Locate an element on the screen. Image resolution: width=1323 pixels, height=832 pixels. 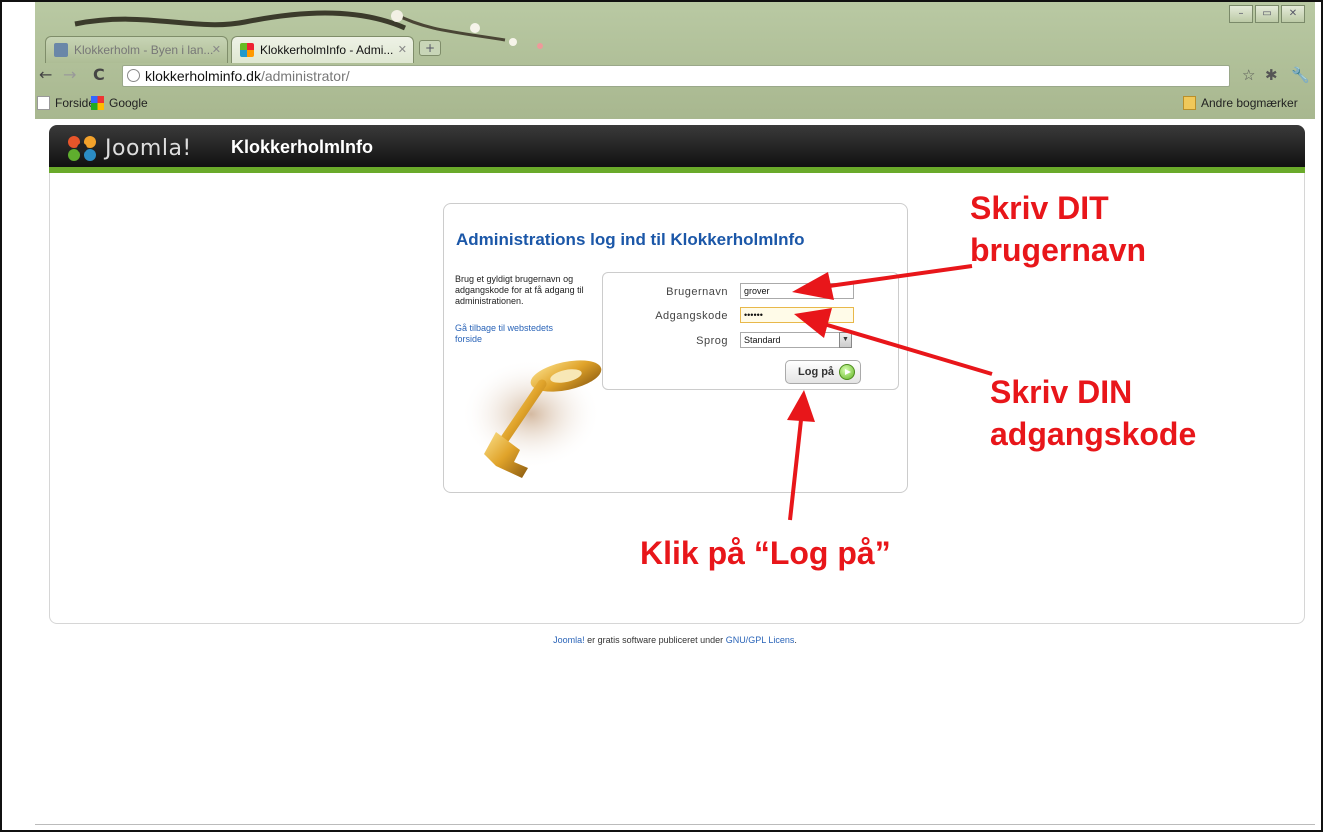
joomla-link: Joomla! is located at coordinates (569, 640).